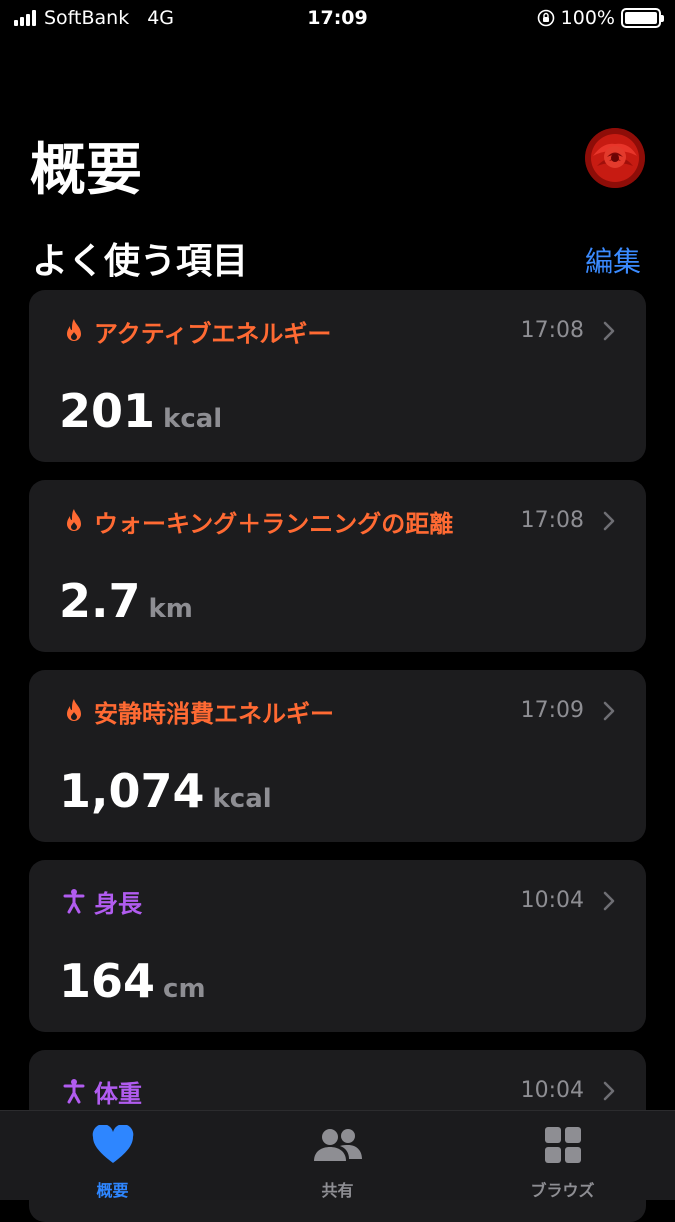 This screenshot has width=675, height=1222. What do you see at coordinates (545, 18) in the screenshot?
I see `rotation-lock-icon` at bounding box center [545, 18].